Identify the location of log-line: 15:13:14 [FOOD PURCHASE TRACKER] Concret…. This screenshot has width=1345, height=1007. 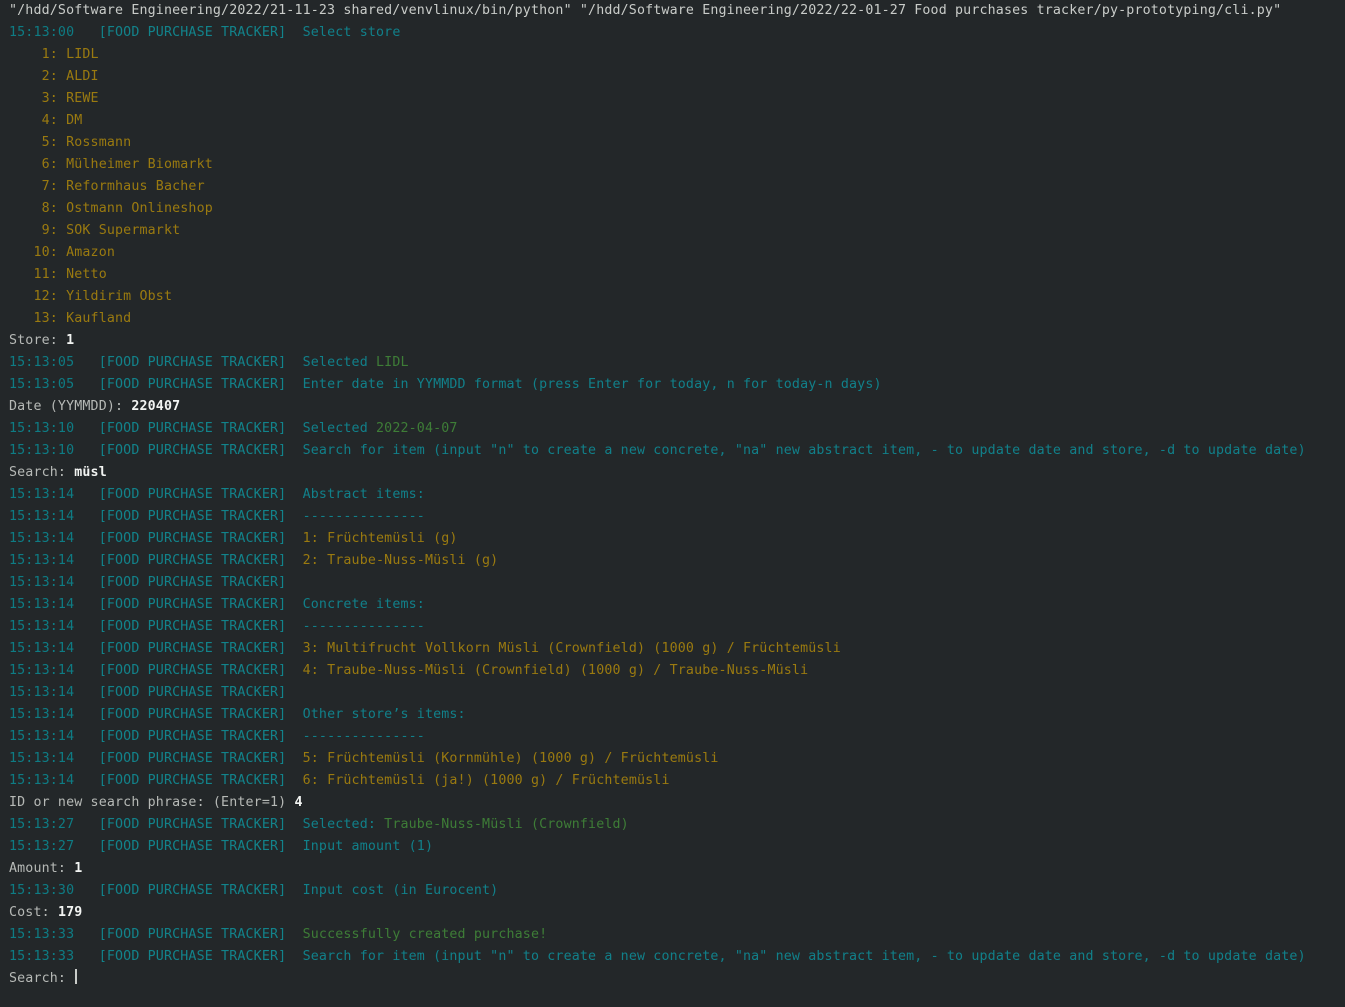
(672, 605).